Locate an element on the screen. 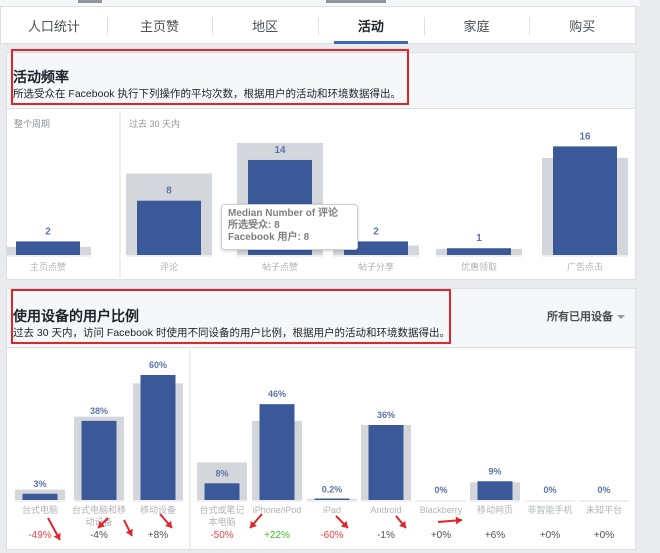 This screenshot has height=553, width=660. left-group-caption: 整个周期 is located at coordinates (32, 123).